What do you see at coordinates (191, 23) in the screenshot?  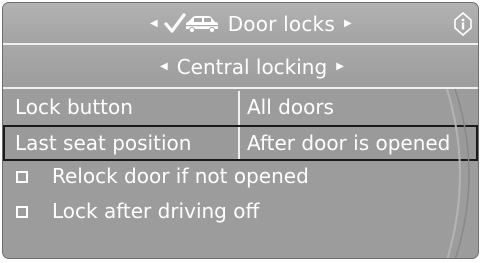 I see `car-check-icon` at bounding box center [191, 23].